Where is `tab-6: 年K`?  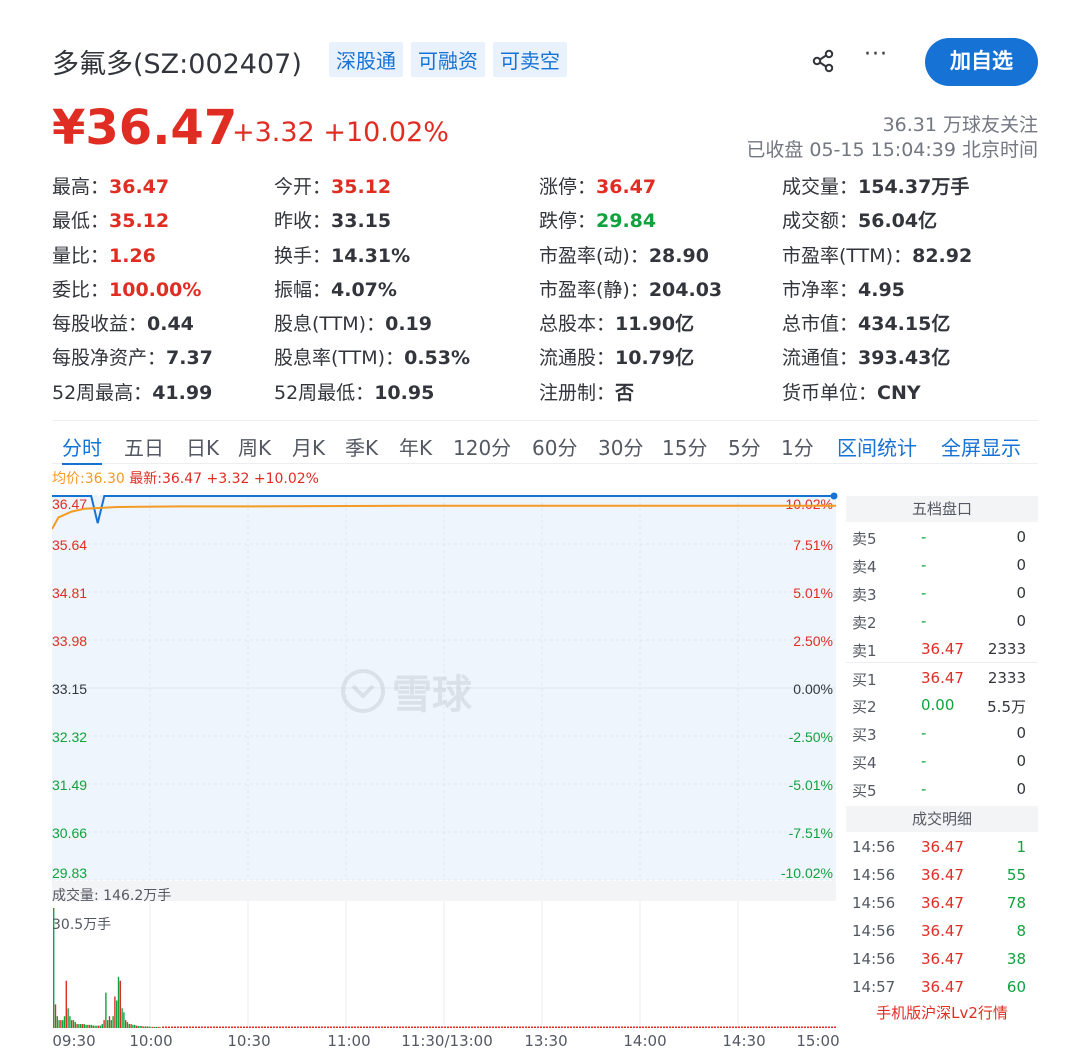 tab-6: 年K is located at coordinates (415, 446).